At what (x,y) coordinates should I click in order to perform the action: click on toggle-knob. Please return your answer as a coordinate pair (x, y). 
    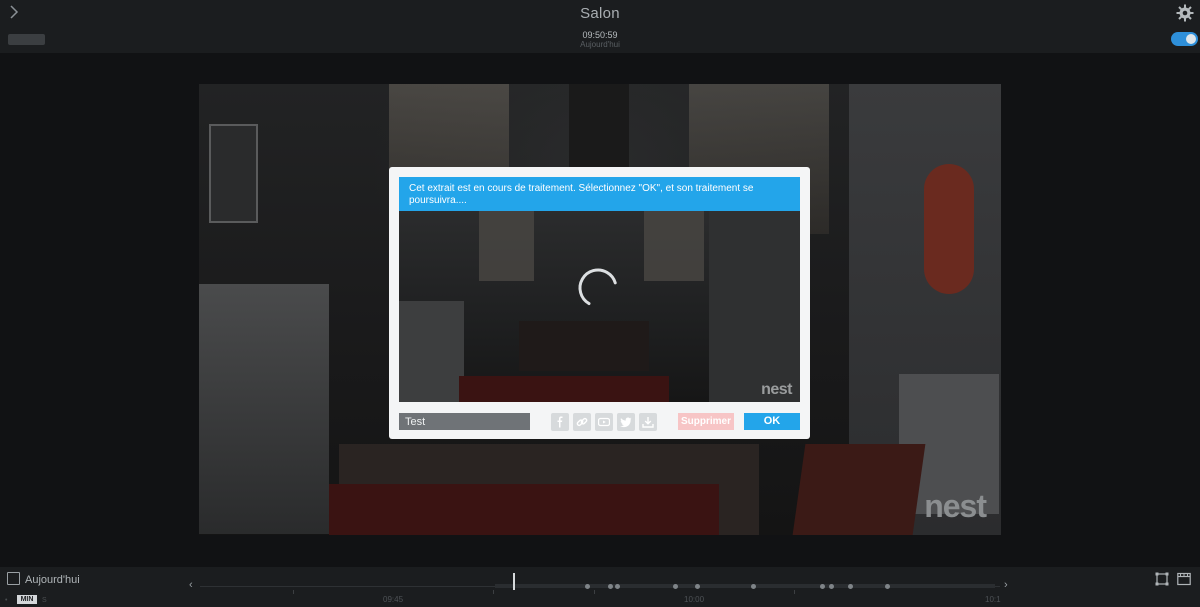
    Looking at the image, I should click on (1191, 39).